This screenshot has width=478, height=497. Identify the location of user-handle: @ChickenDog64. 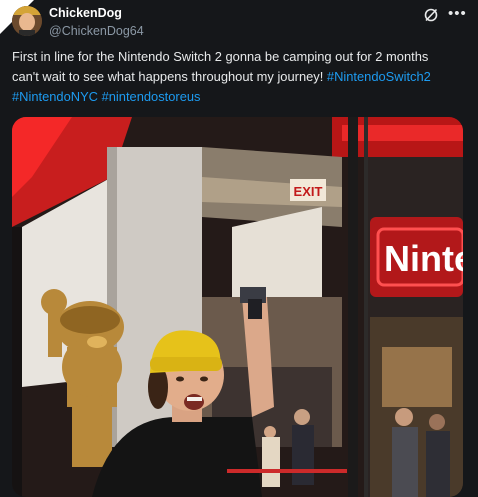
(96, 31).